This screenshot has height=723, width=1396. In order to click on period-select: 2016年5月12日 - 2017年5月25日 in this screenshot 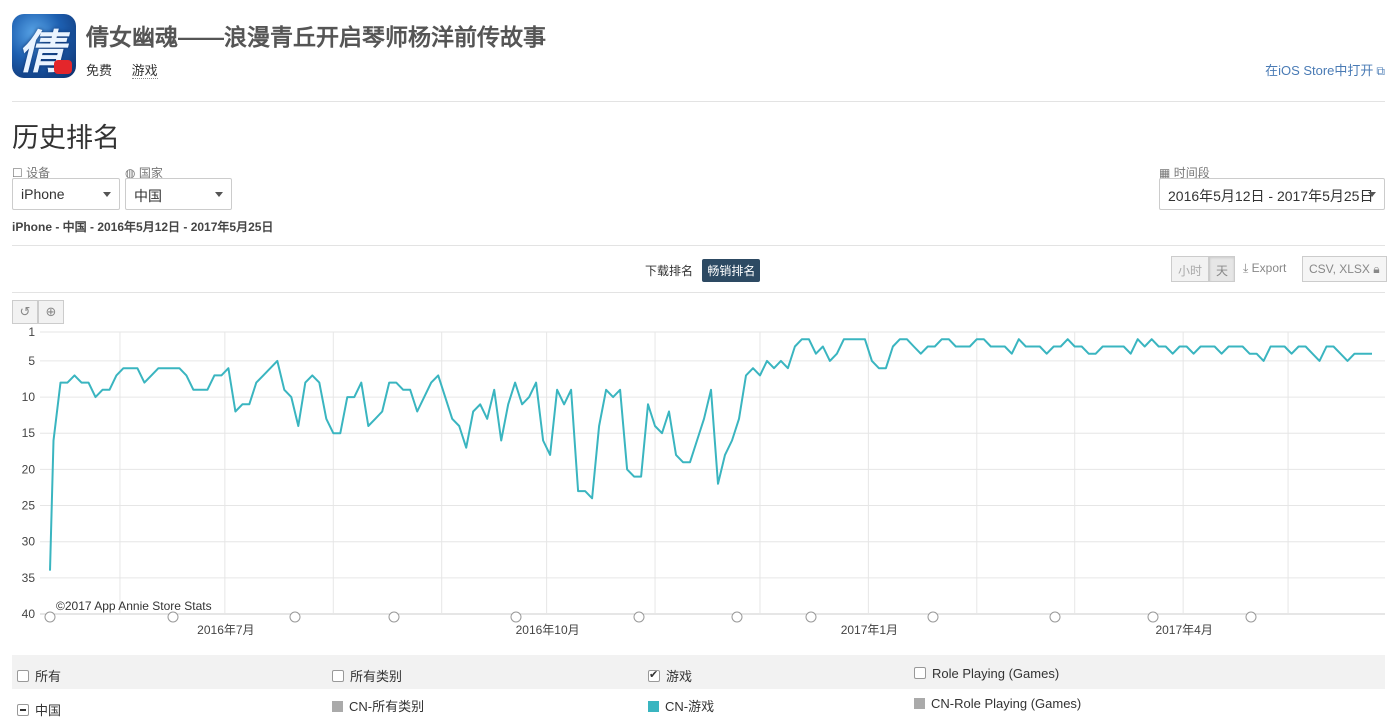, I will do `click(1272, 194)`.